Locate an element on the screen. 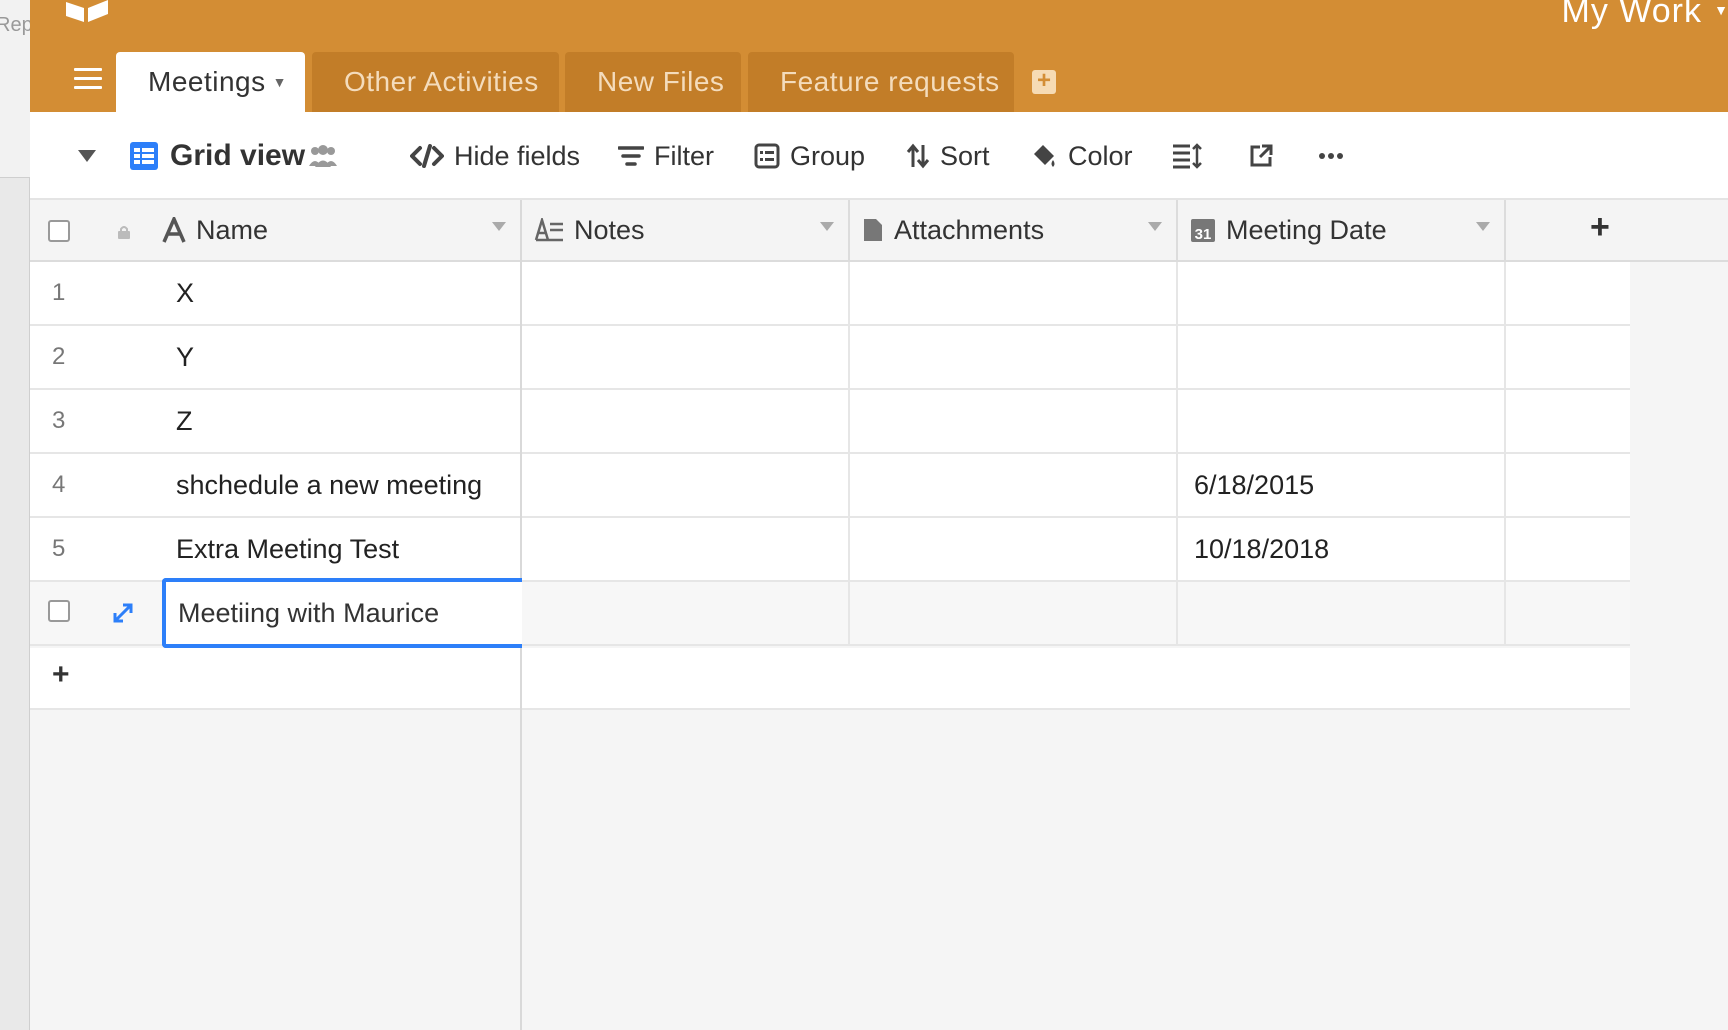  table-row: 10/18/2018 is located at coordinates (1076, 550).